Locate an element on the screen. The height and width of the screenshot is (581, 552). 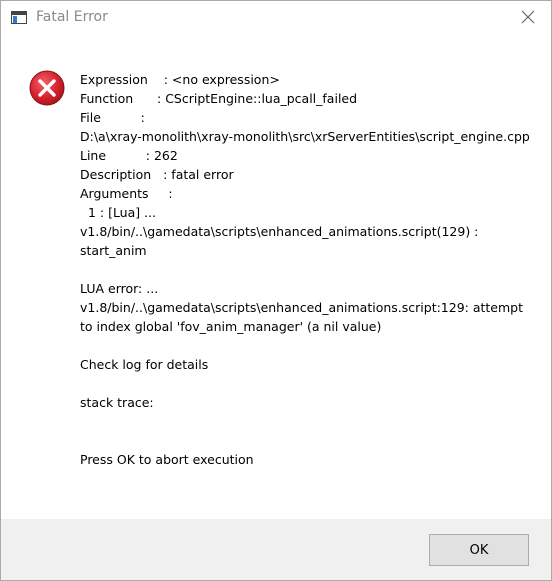
scroll-edge is located at coordinates (549, 308).